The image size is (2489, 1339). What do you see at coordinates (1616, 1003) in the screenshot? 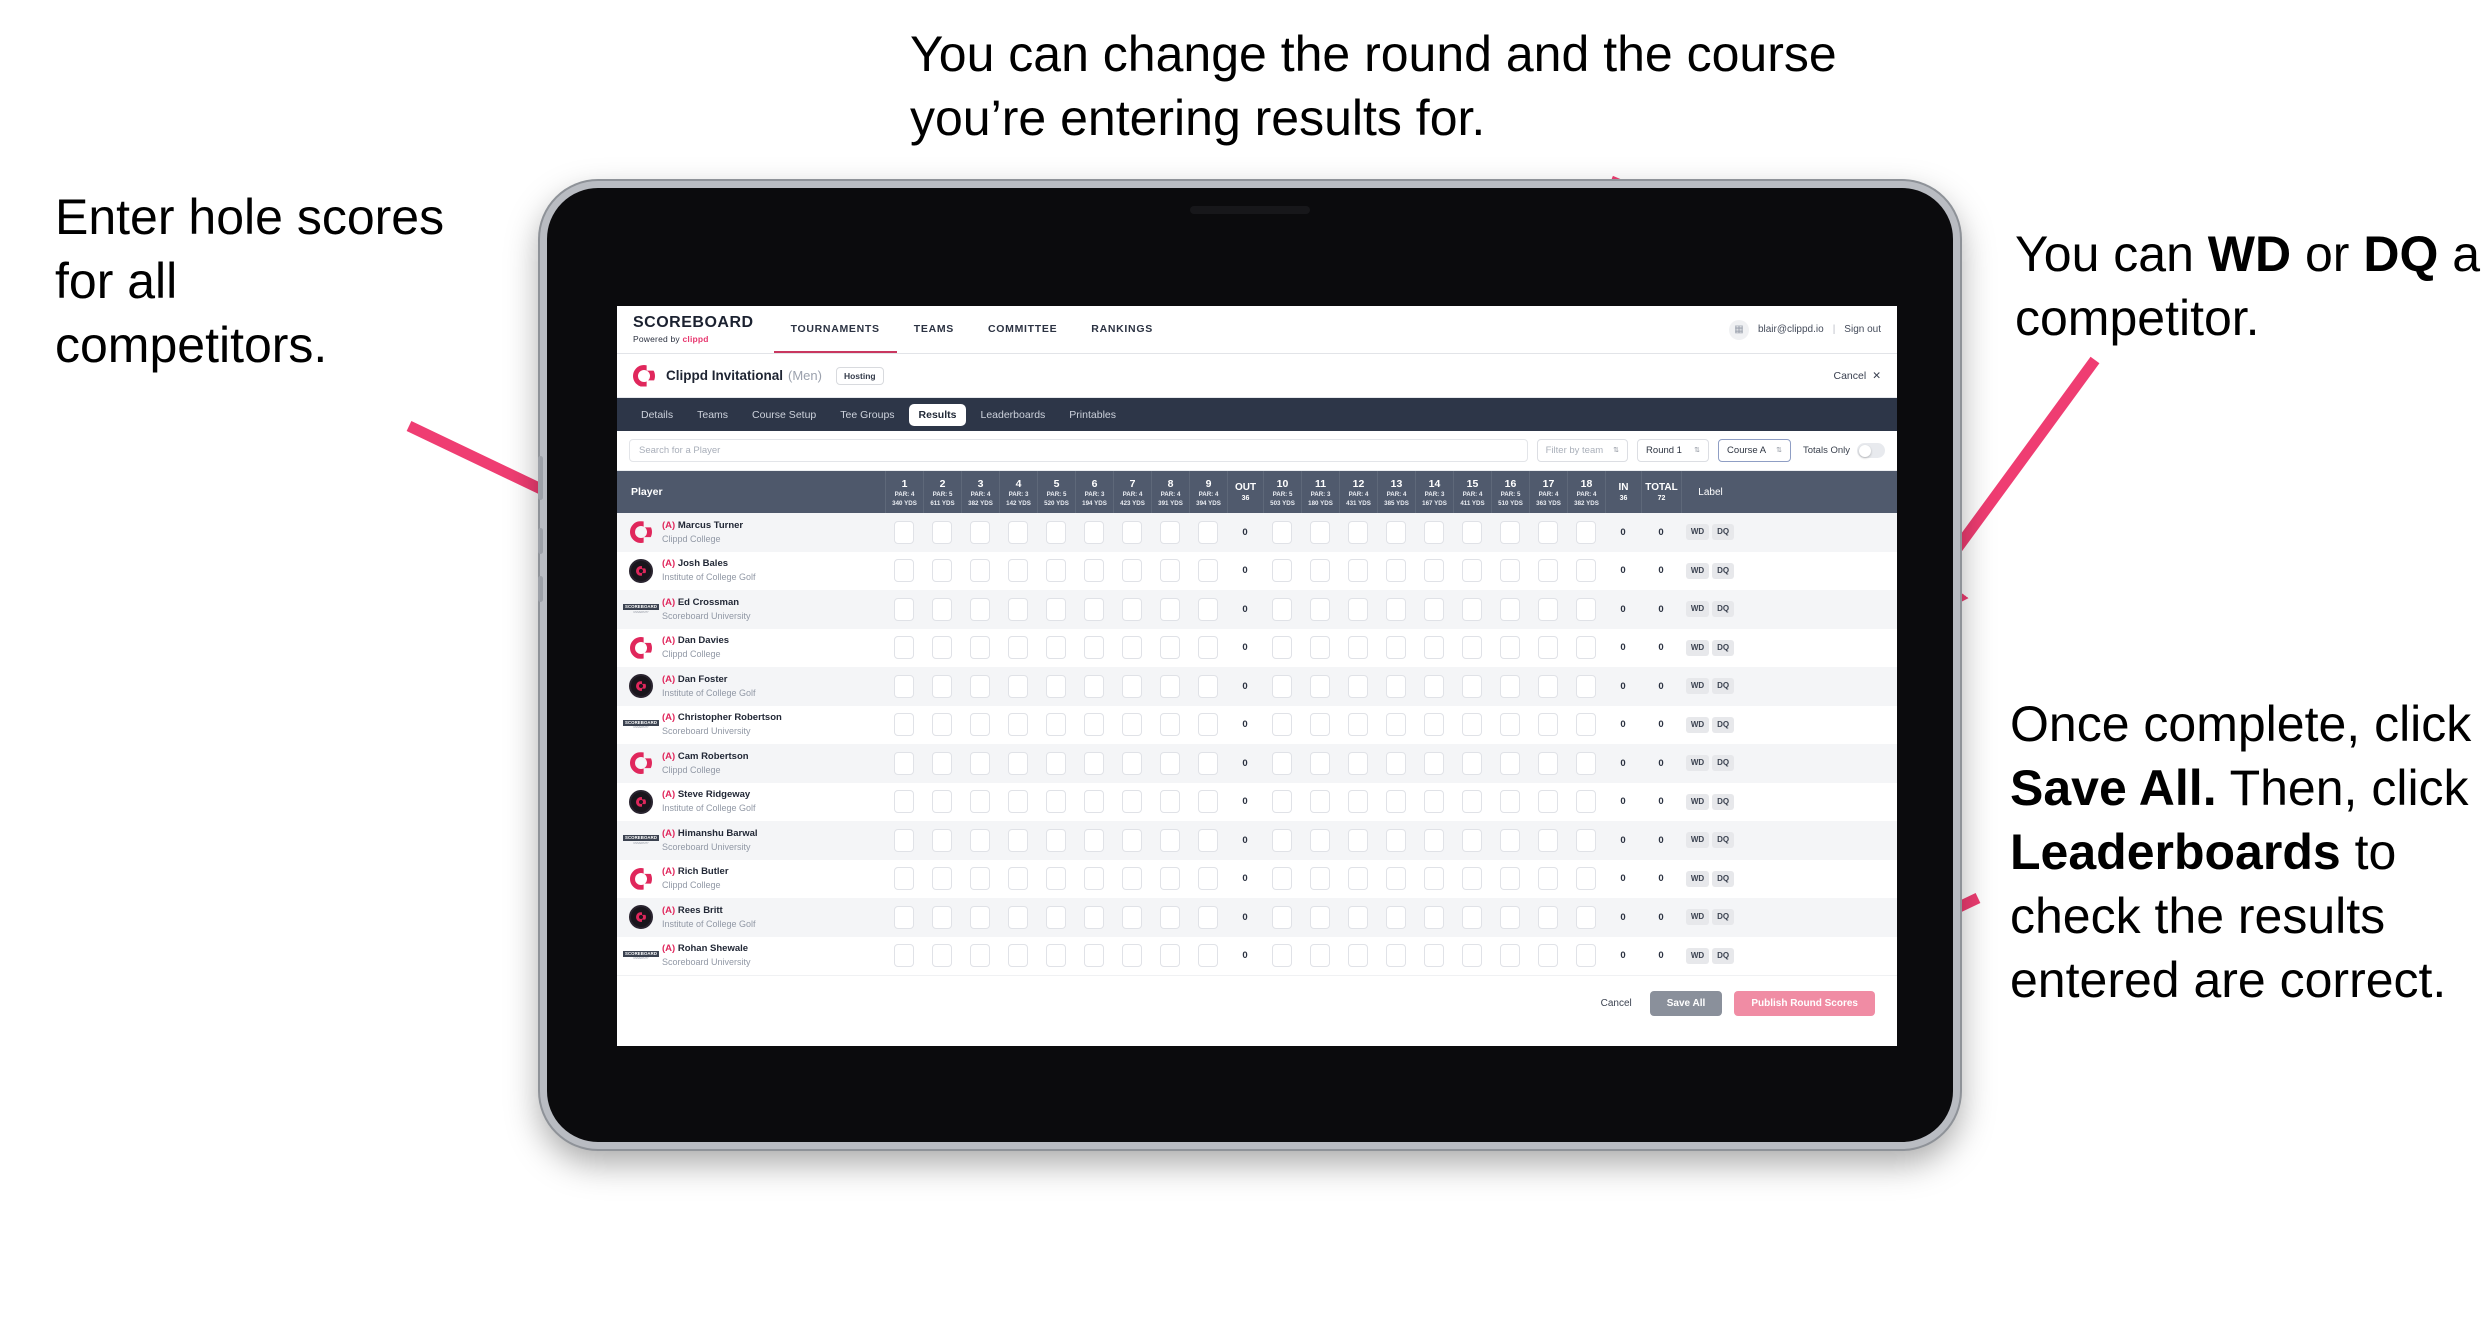
I see `cancel-button: Cancel` at bounding box center [1616, 1003].